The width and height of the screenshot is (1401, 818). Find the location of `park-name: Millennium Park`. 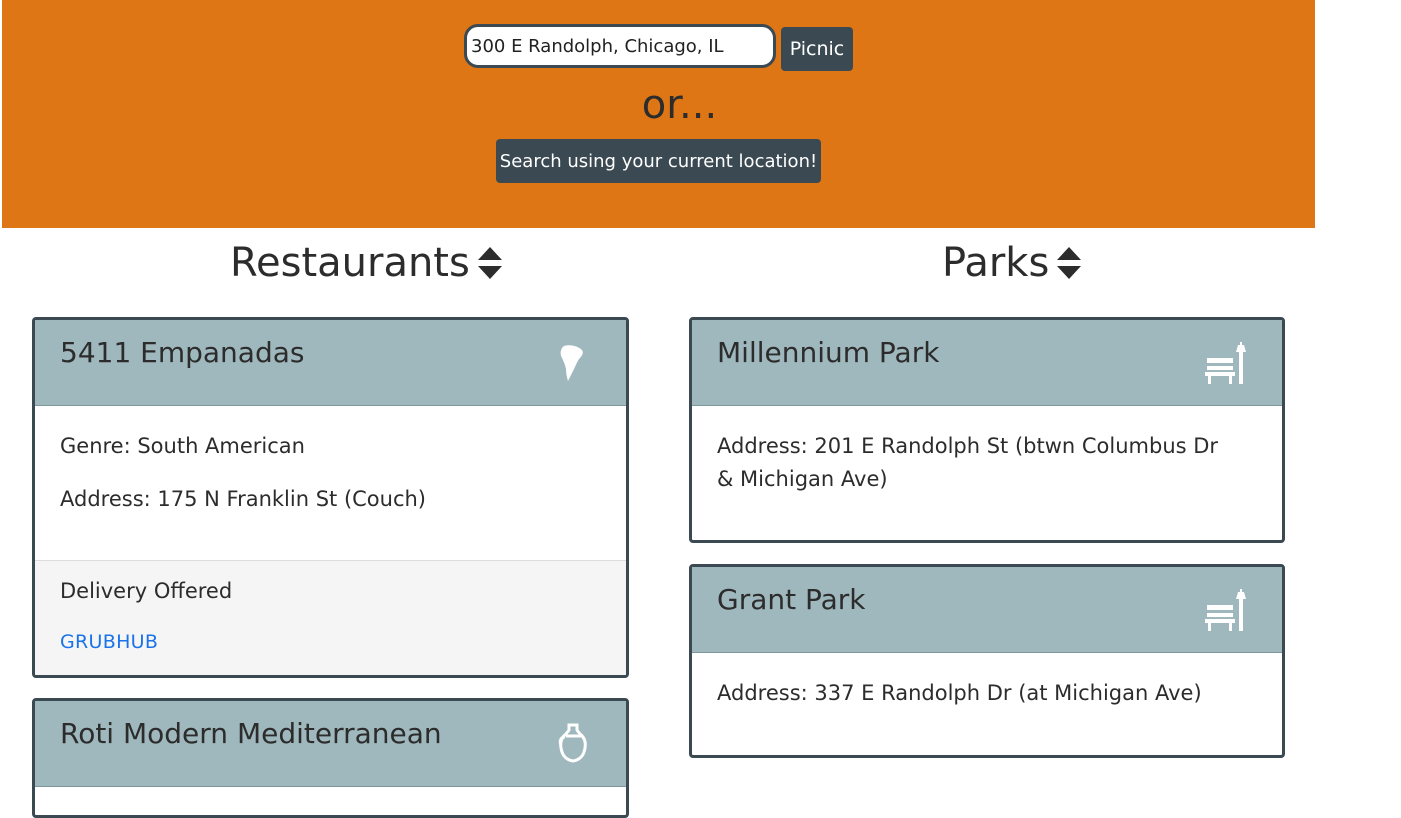

park-name: Millennium Park is located at coordinates (828, 352).